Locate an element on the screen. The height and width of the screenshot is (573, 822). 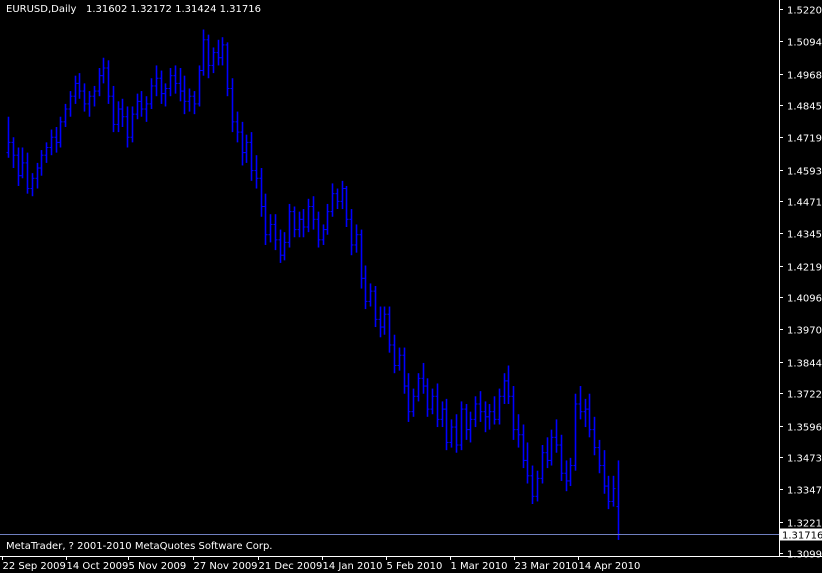
x-tick-label: 5 Nov 2009 is located at coordinates (158, 566).